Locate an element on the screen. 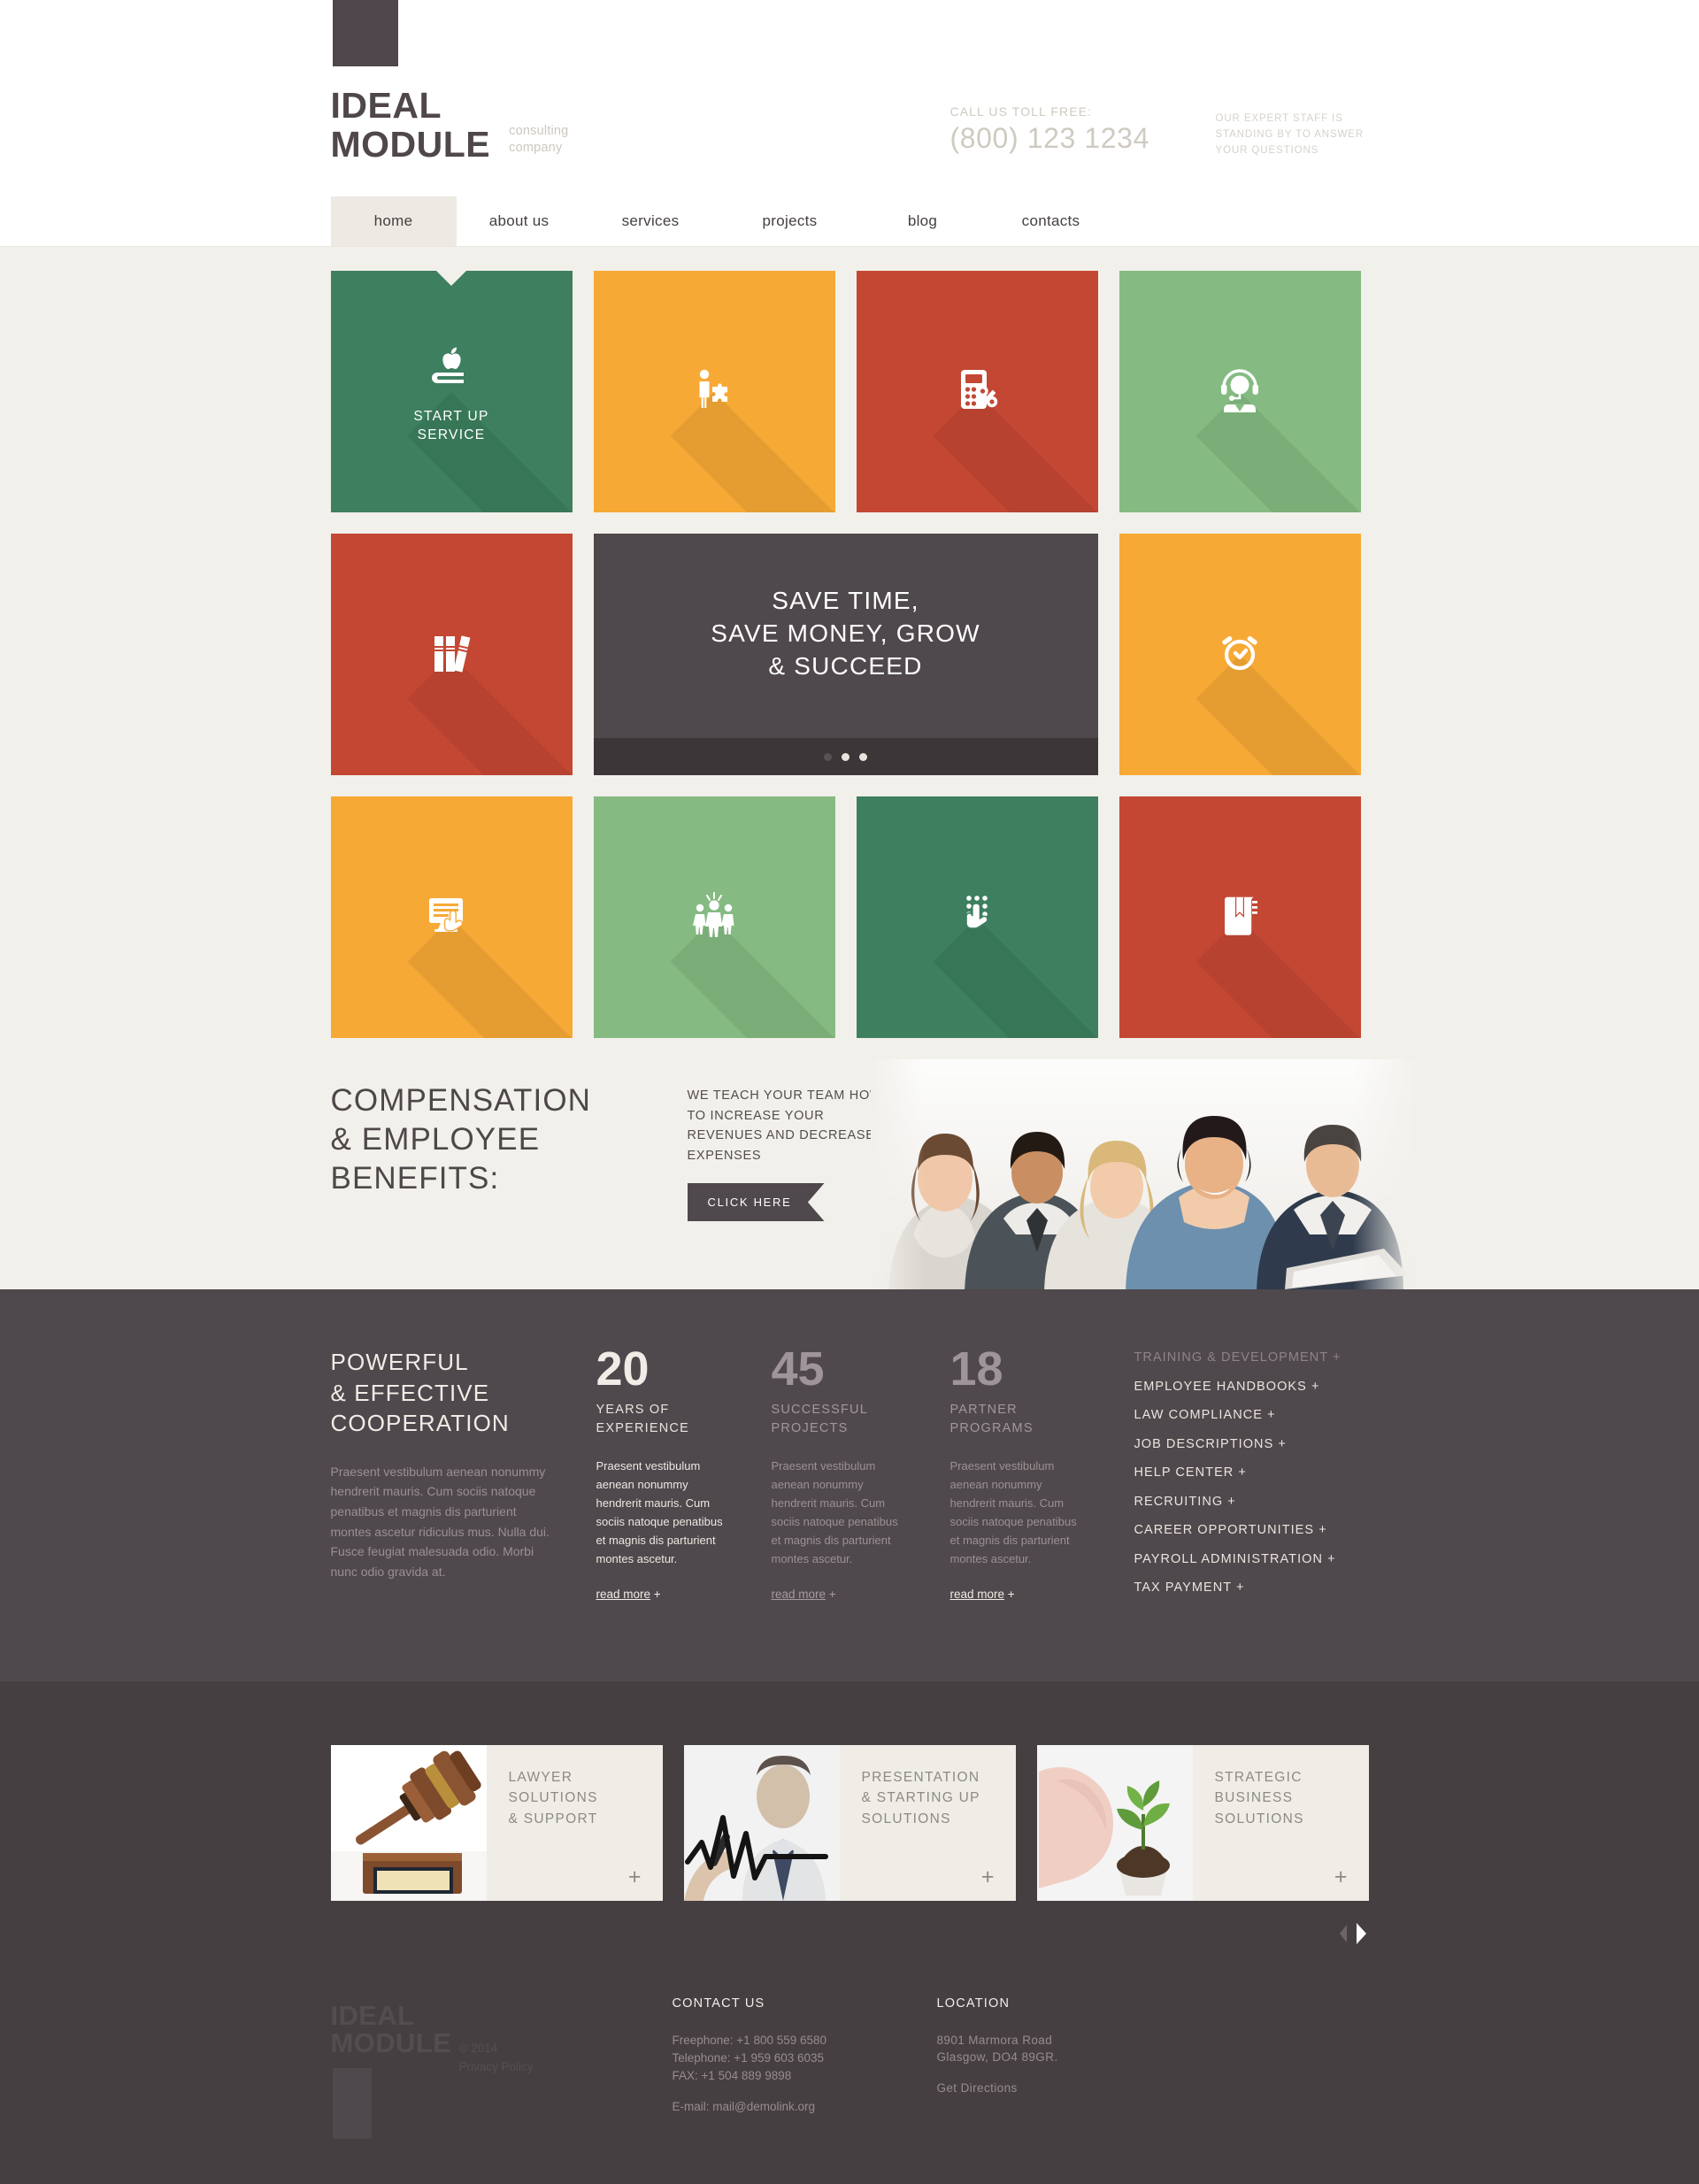  tile-headset-support is located at coordinates (1240, 391).